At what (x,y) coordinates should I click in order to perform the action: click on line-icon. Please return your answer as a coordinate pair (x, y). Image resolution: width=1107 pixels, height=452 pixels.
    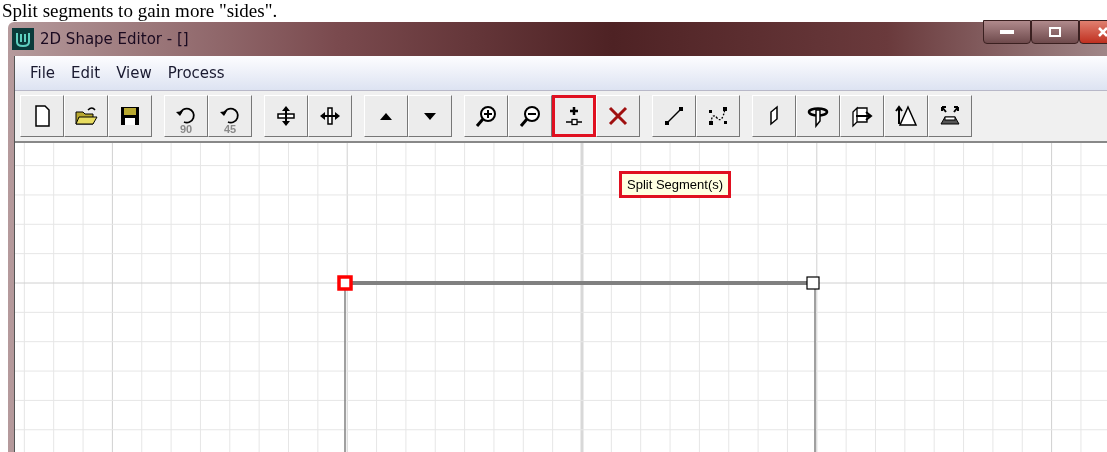
    Looking at the image, I should click on (674, 116).